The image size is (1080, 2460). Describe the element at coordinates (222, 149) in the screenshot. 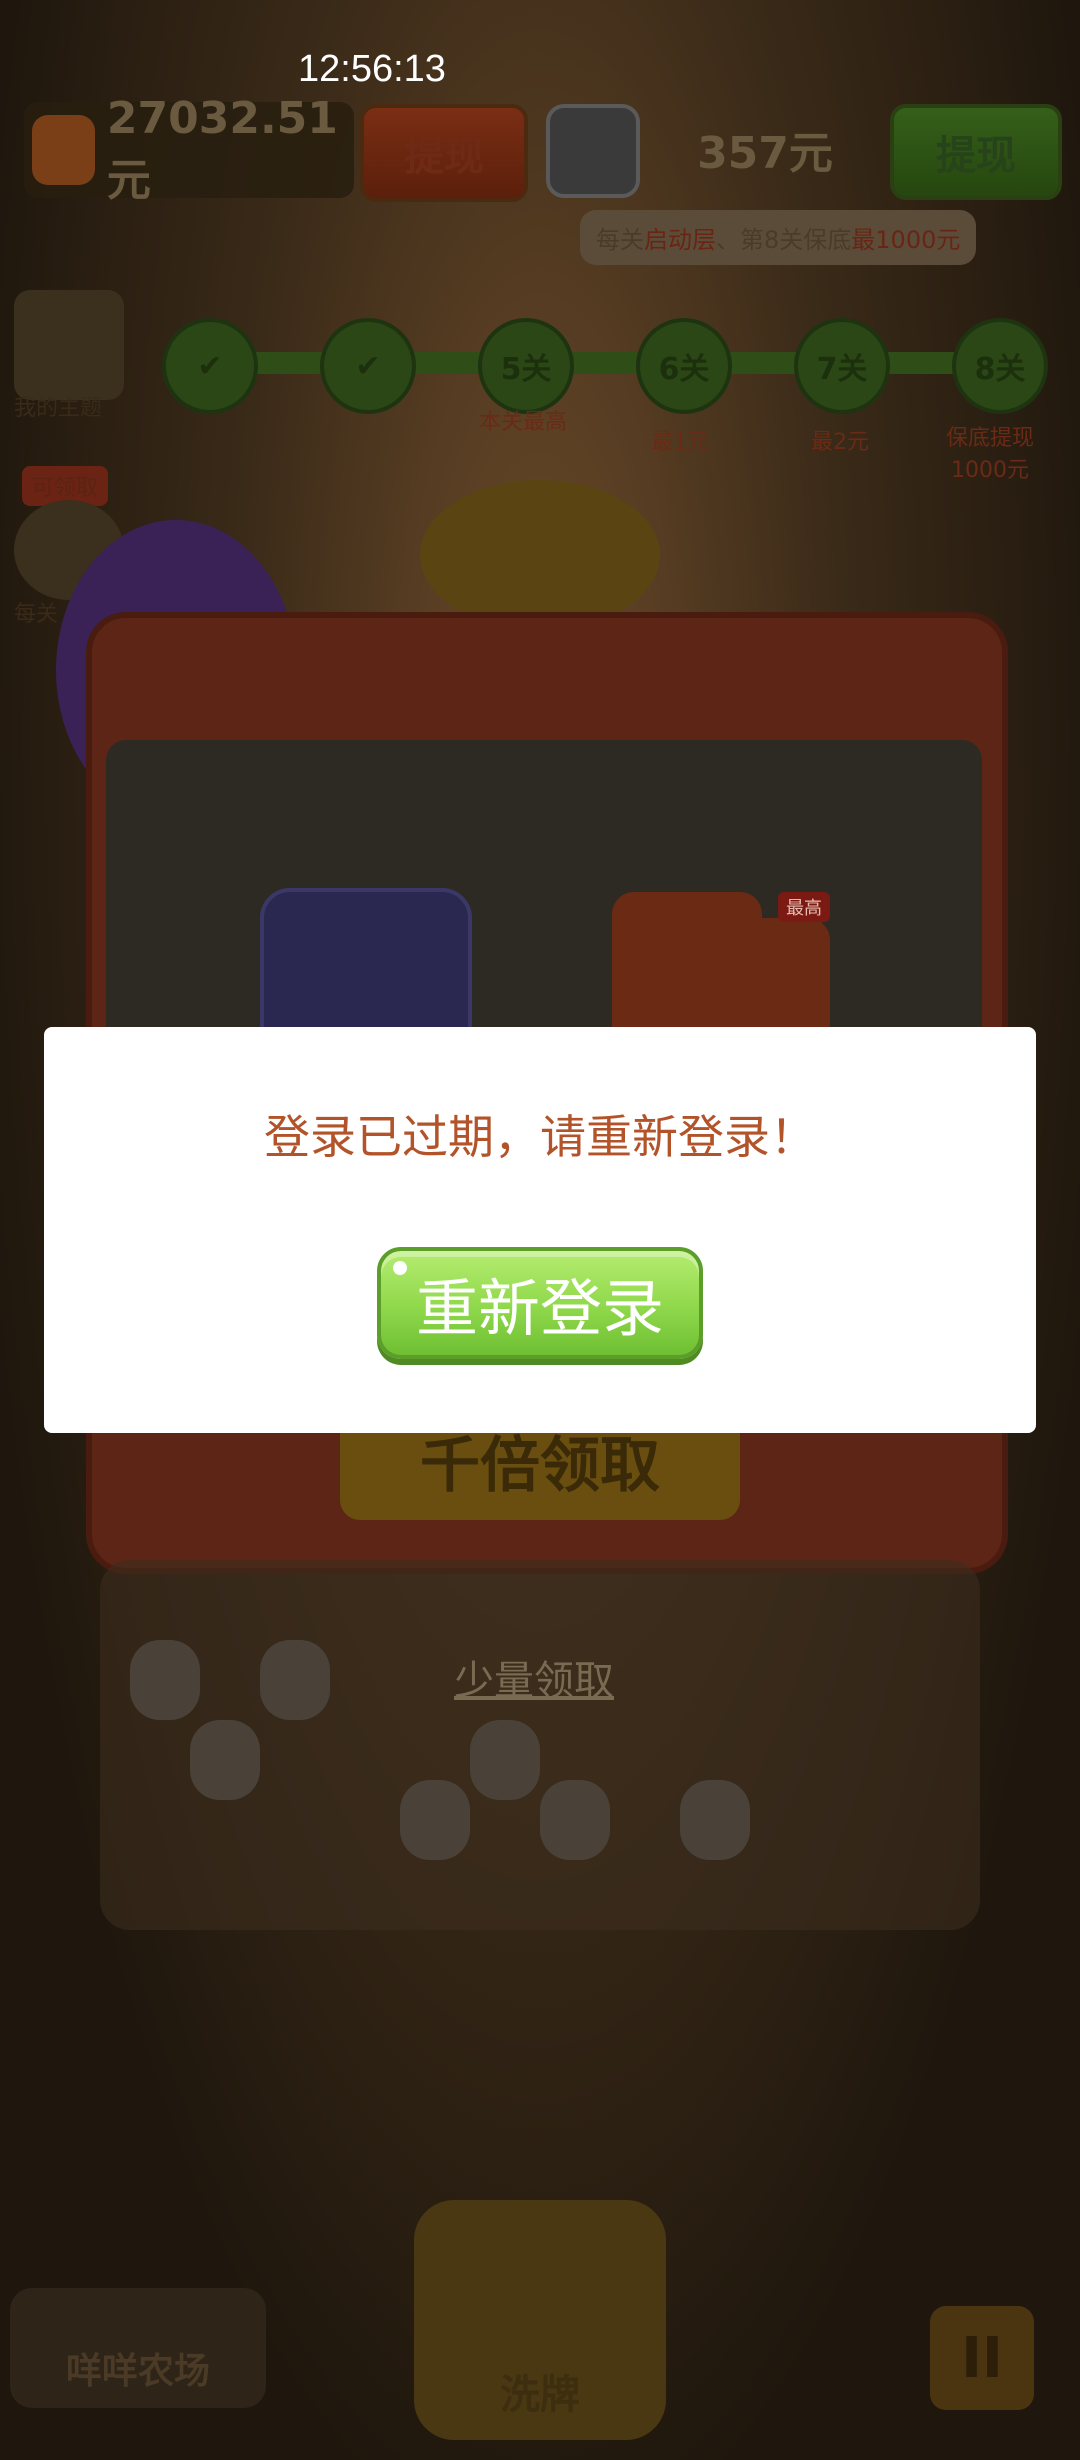

I see `cash-amount: 27032.51元` at that location.